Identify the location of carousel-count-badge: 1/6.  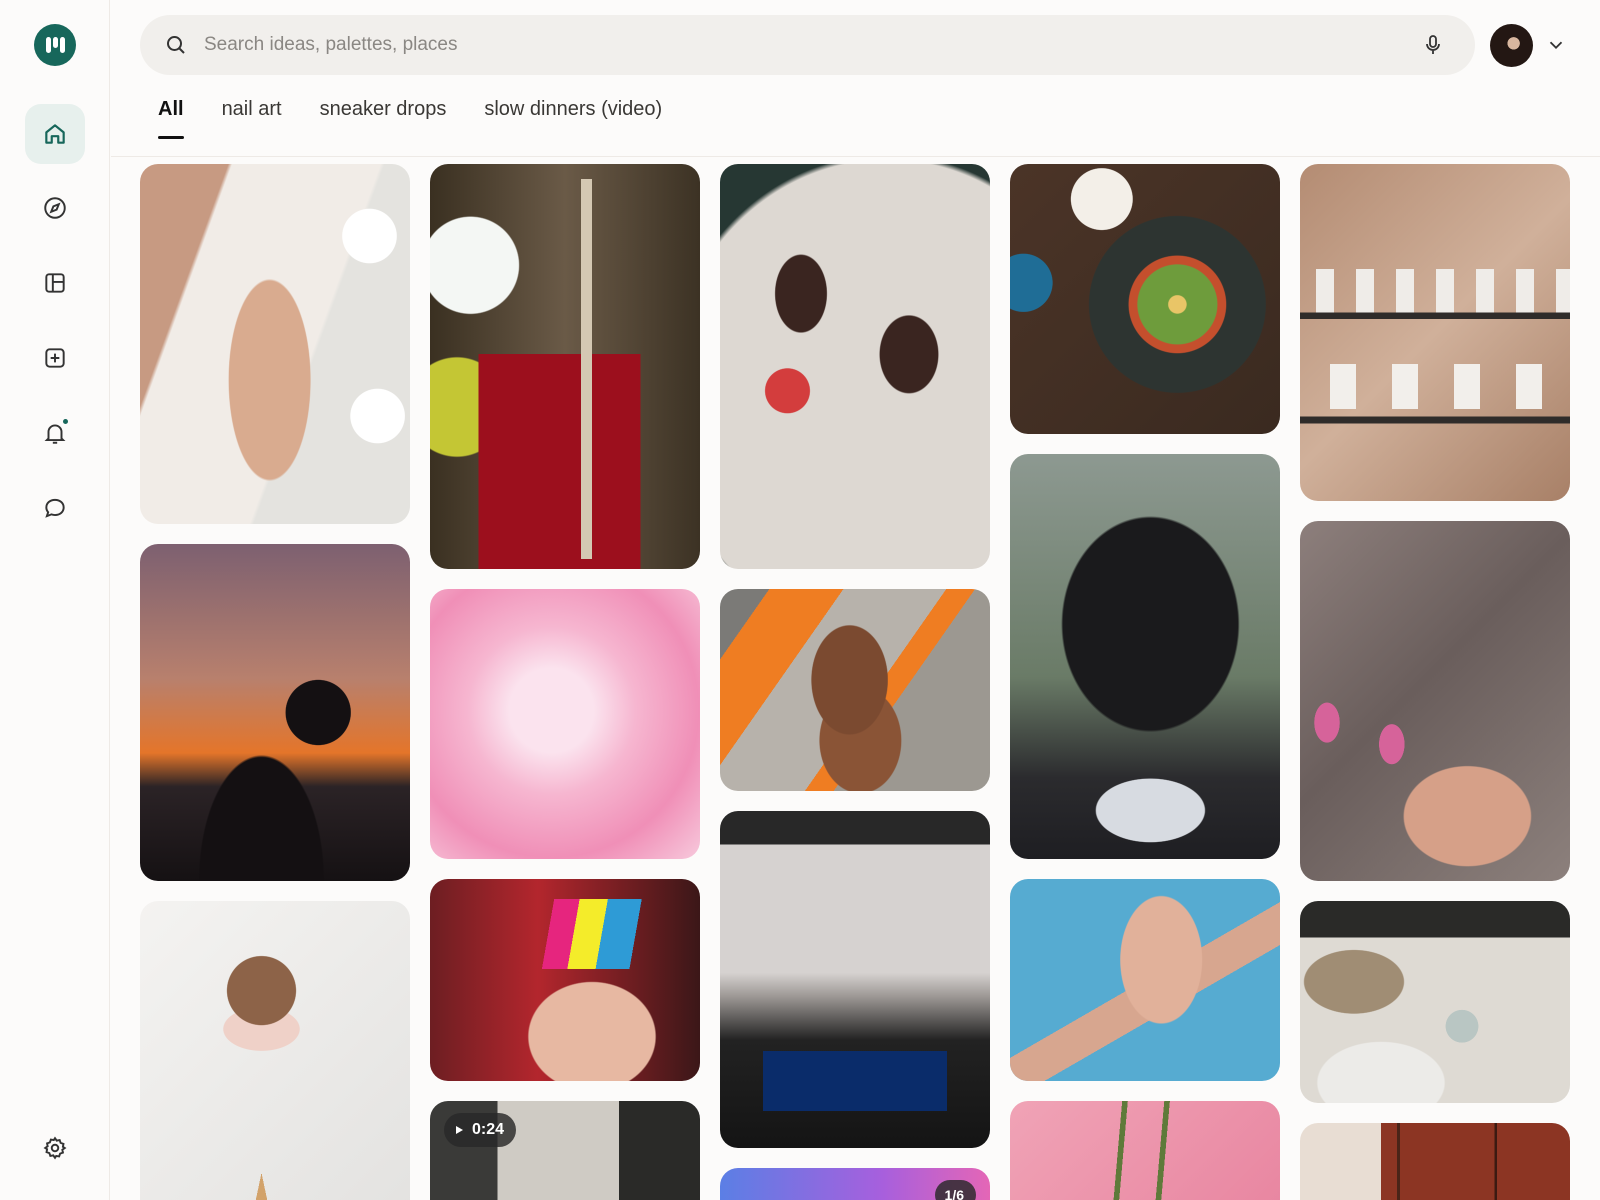
(955, 1190).